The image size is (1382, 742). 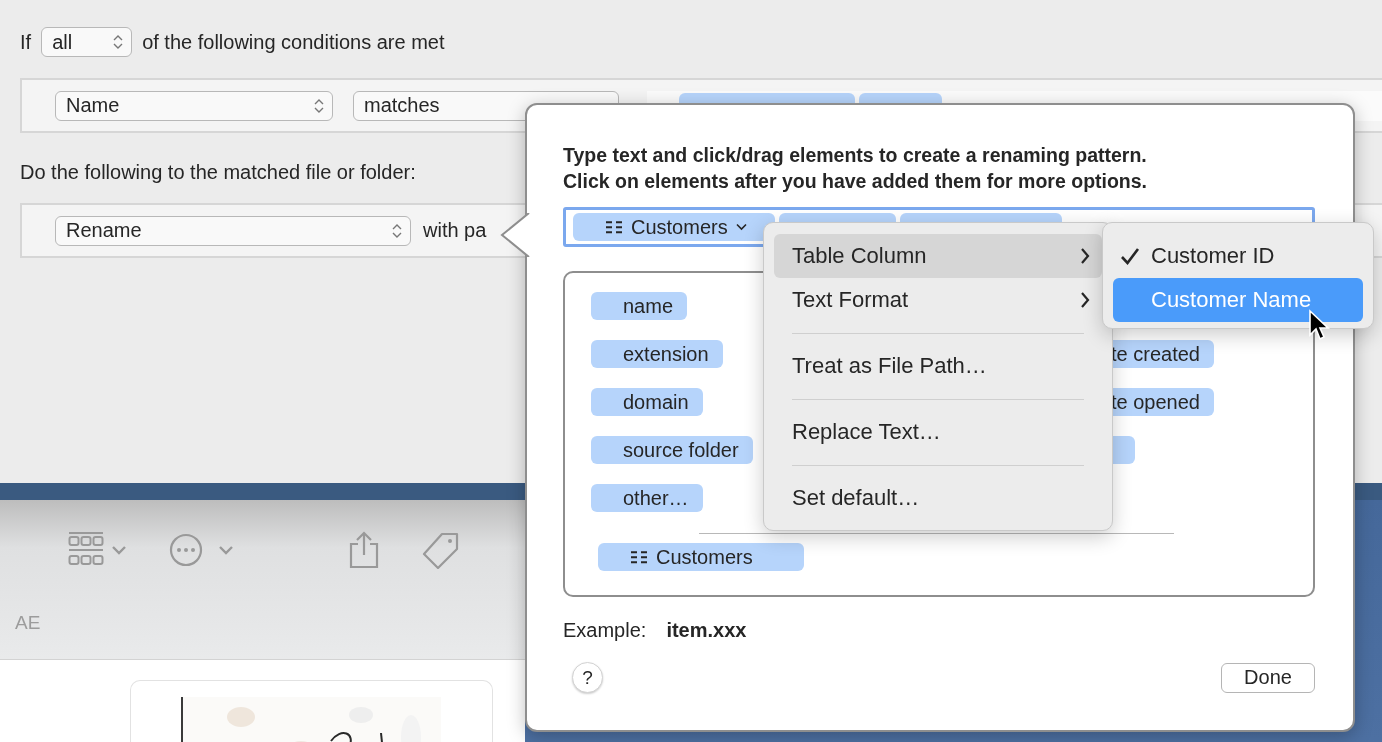 I want to click on token: source folder, so click(x=672, y=450).